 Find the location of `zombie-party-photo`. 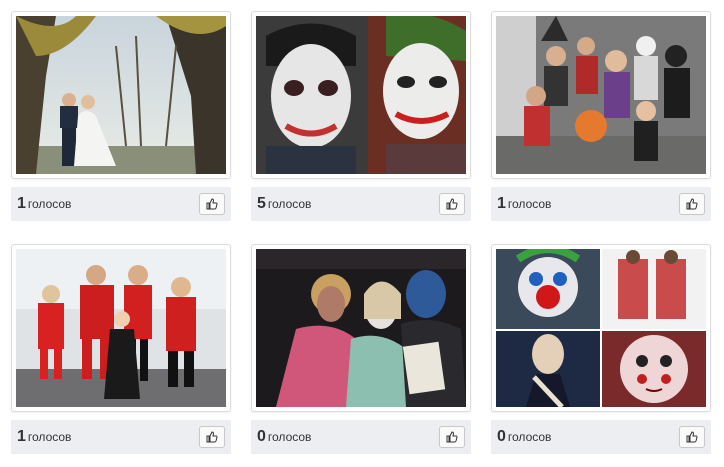

zombie-party-photo is located at coordinates (361, 328).